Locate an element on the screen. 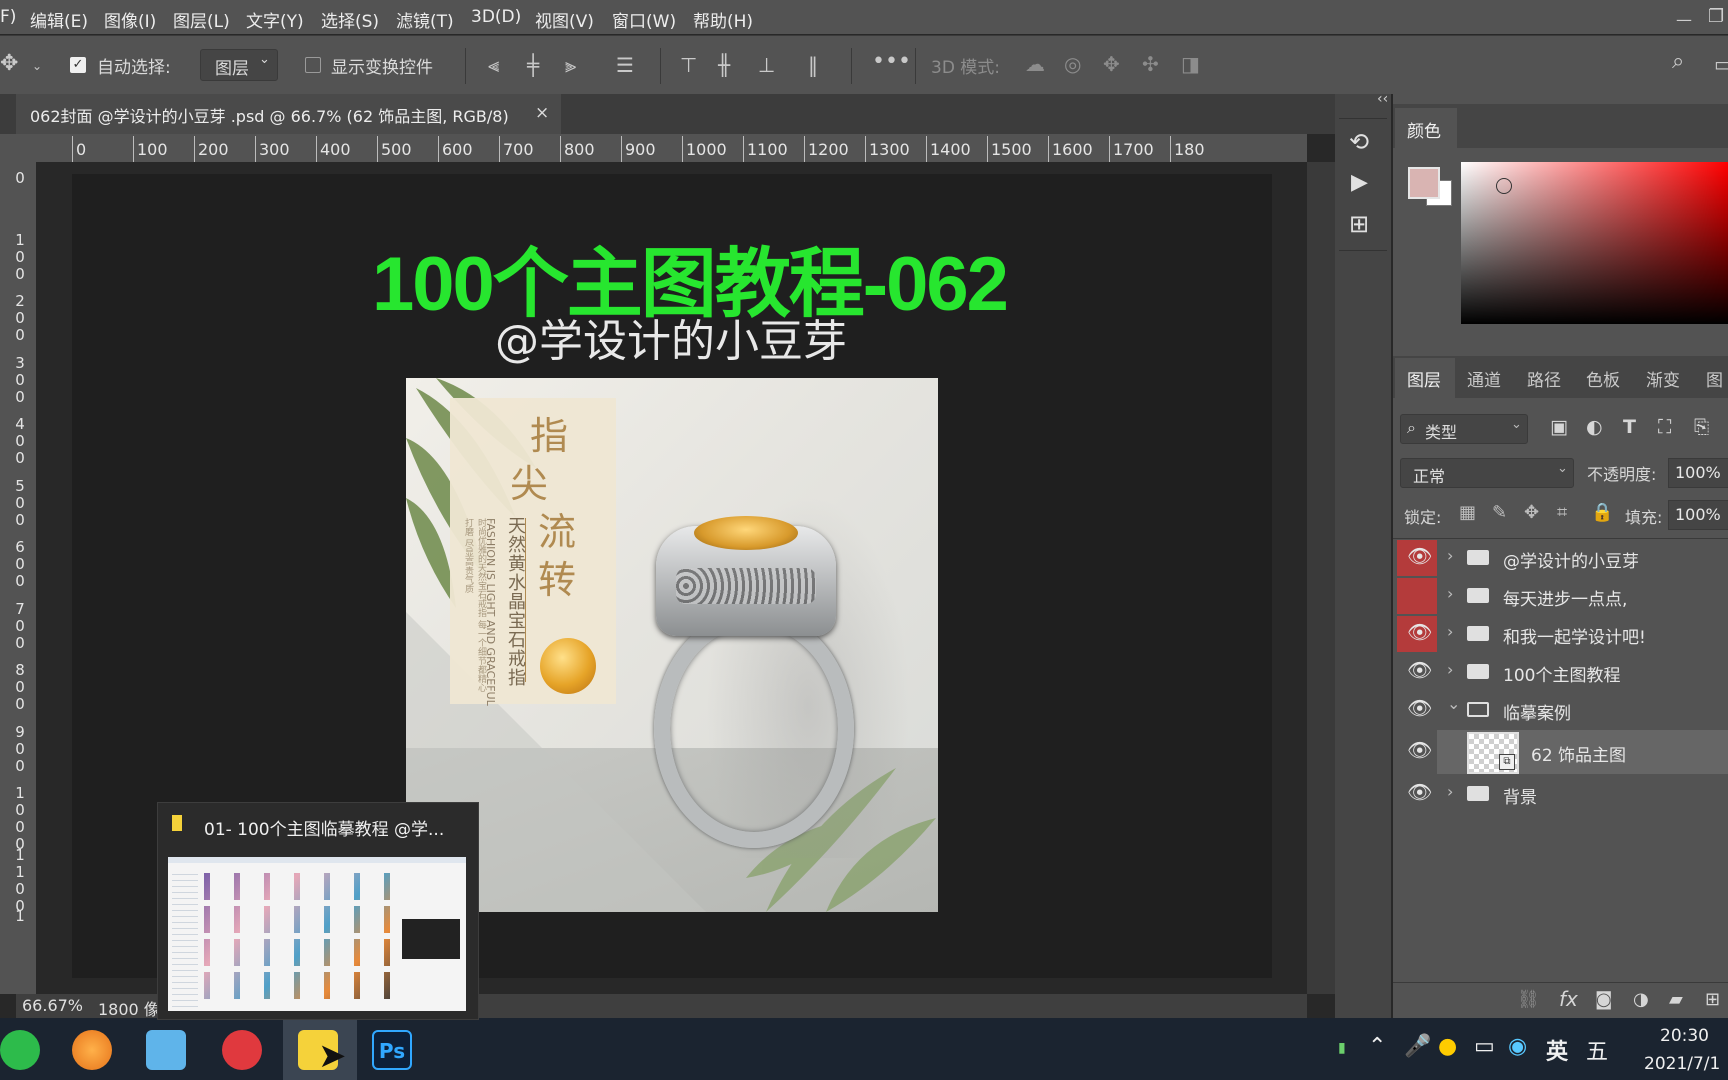 This screenshot has width=1728, height=1080. menu-image: 图像(I) is located at coordinates (130, 19).